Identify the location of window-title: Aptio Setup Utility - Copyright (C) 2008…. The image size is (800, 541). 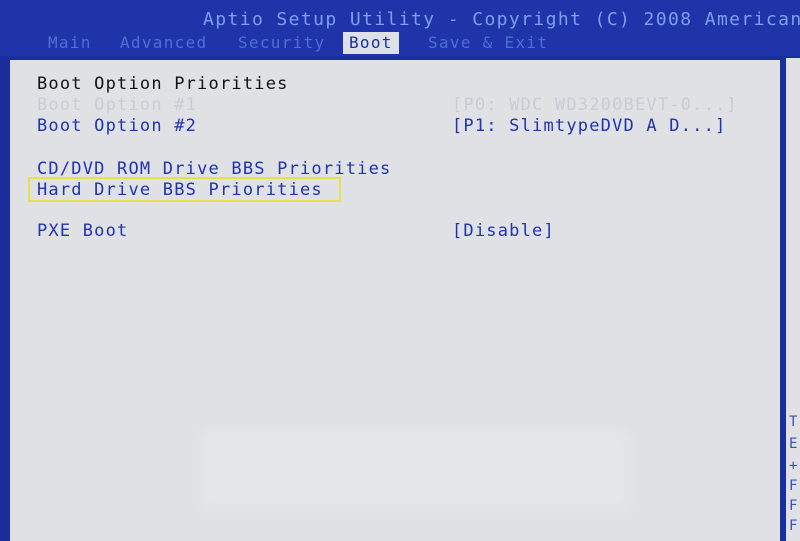
(501, 19).